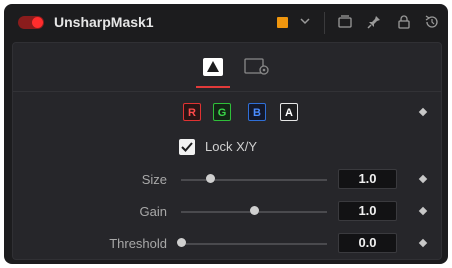  I want to click on node-title: UnsharpMask1, so click(104, 22).